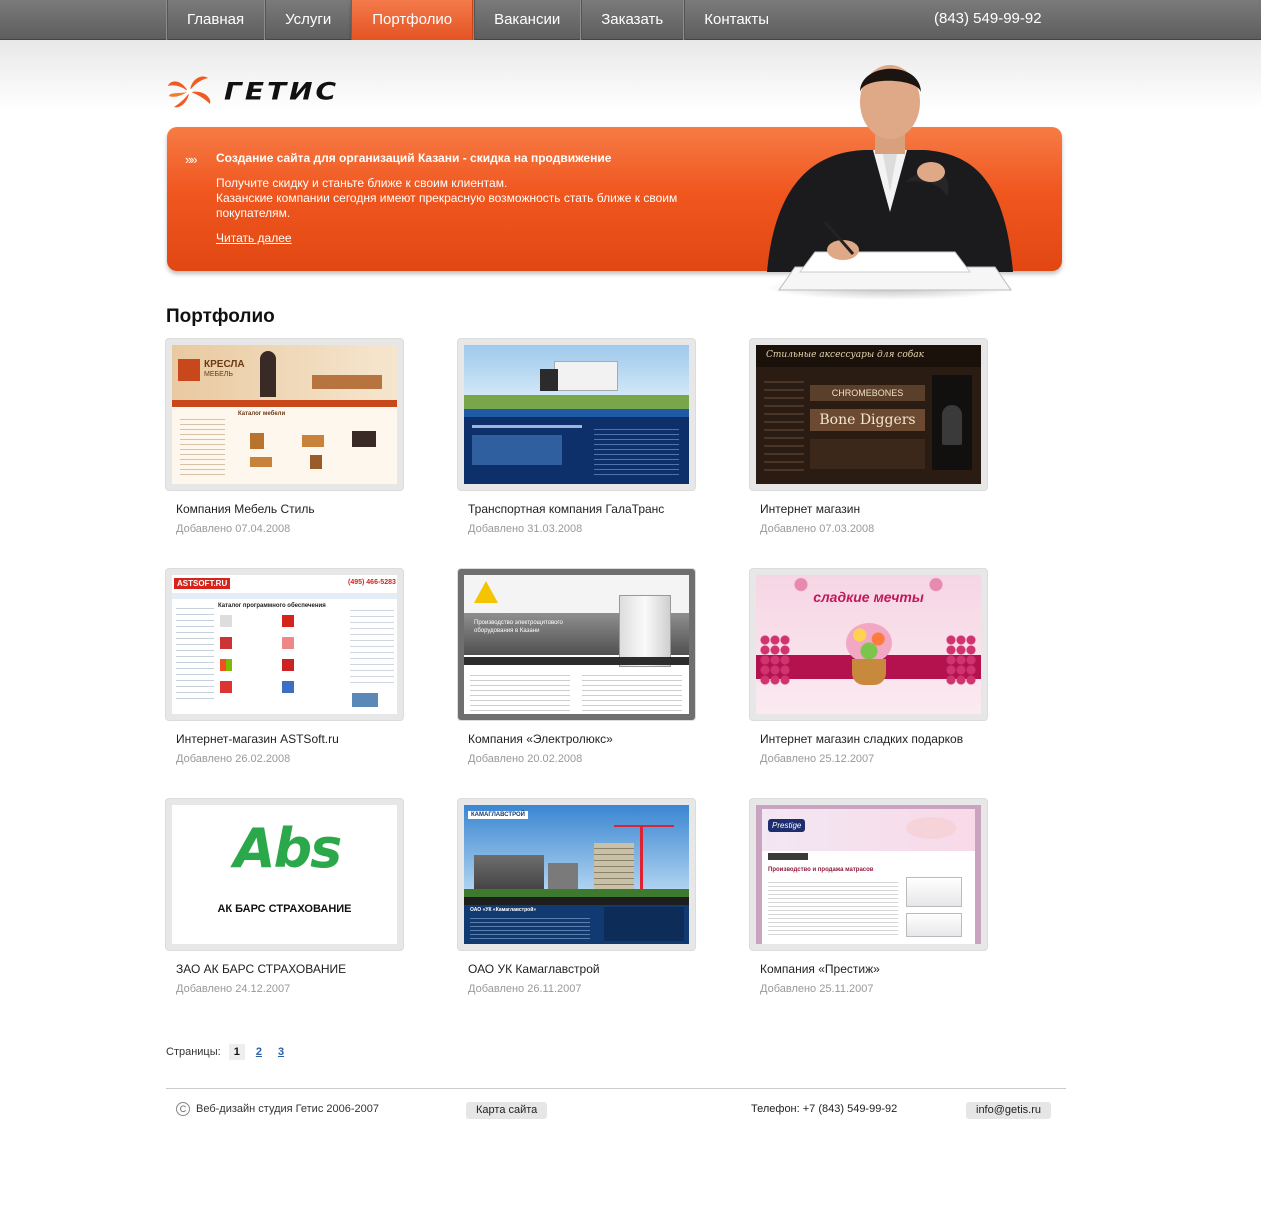 The width and height of the screenshot is (1261, 1206). What do you see at coordinates (526, 20) in the screenshot?
I see `nav-item-vacancies: Вакансии` at bounding box center [526, 20].